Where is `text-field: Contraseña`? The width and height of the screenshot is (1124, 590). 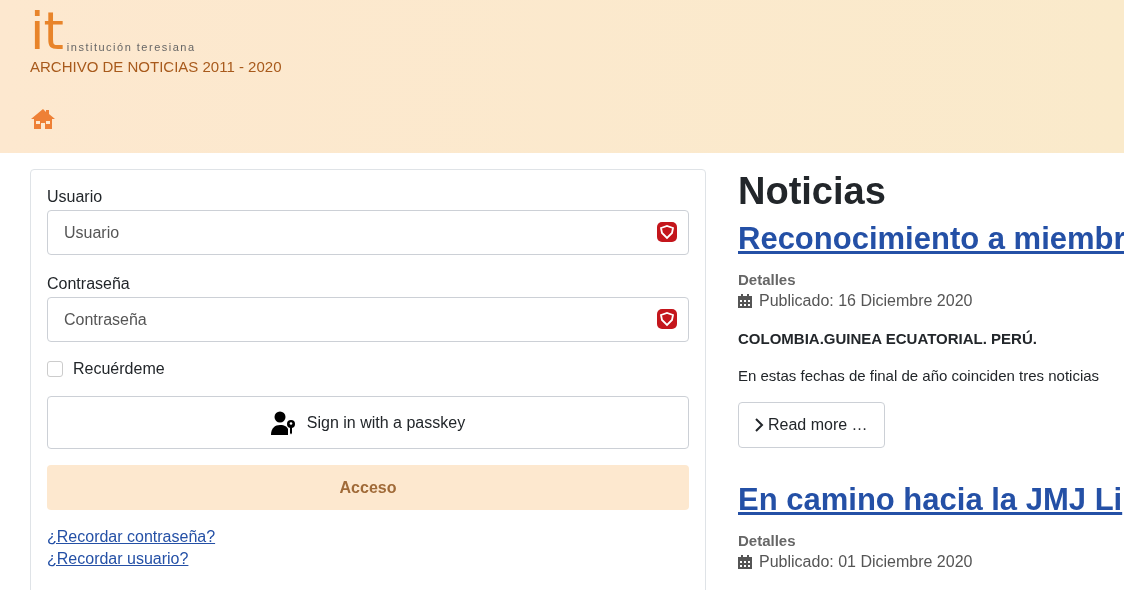
text-field: Contraseña is located at coordinates (368, 319).